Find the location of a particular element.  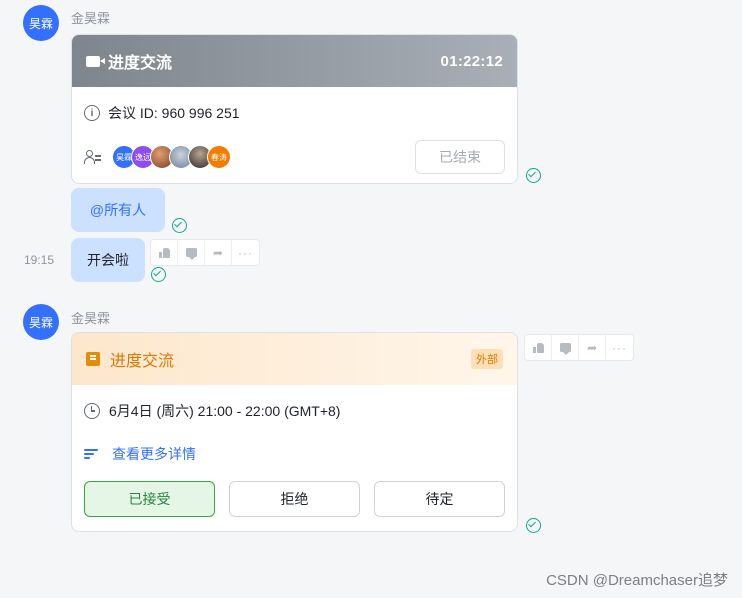

details-row: 查看更多详情 is located at coordinates (294, 454).